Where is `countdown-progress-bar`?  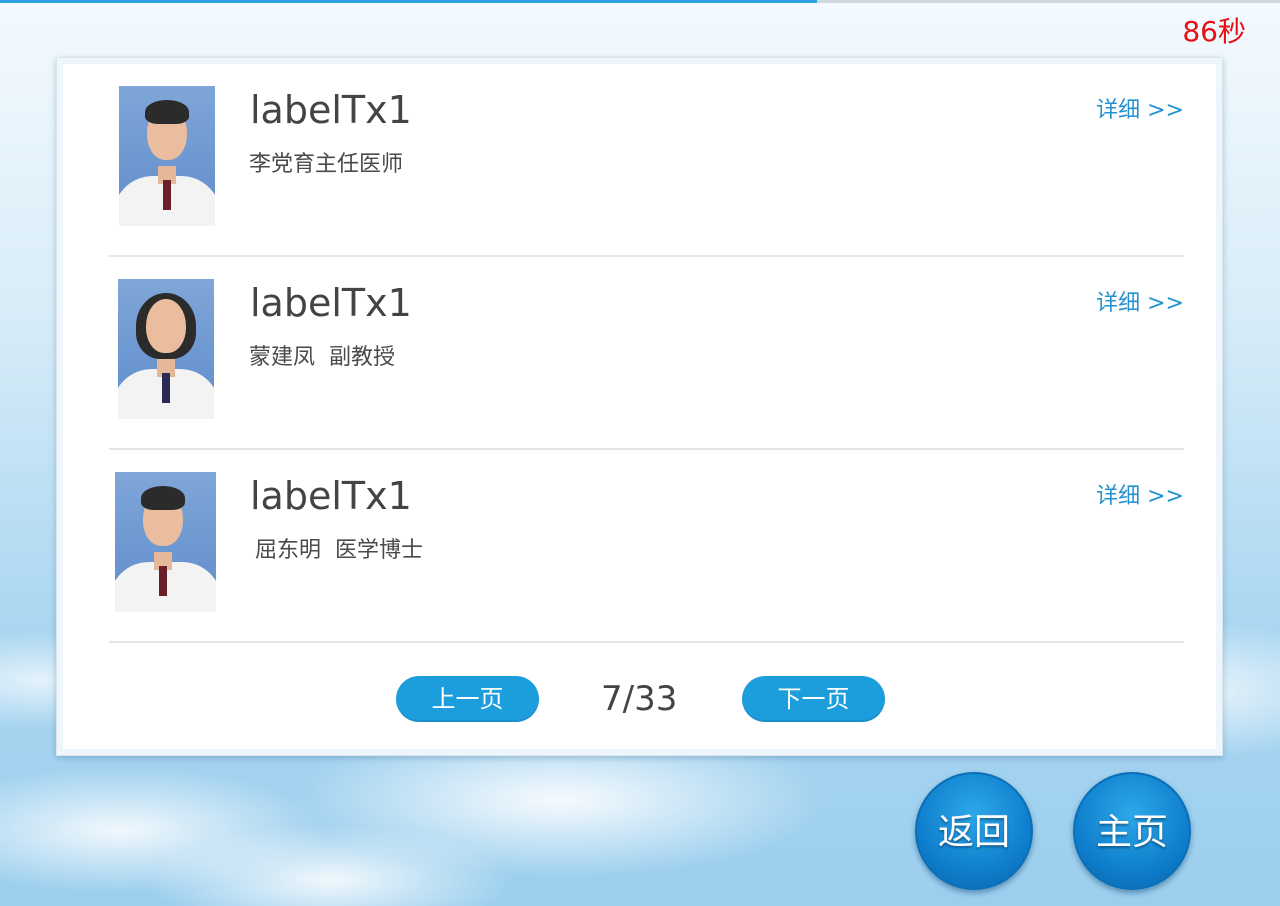
countdown-progress-bar is located at coordinates (640, 1).